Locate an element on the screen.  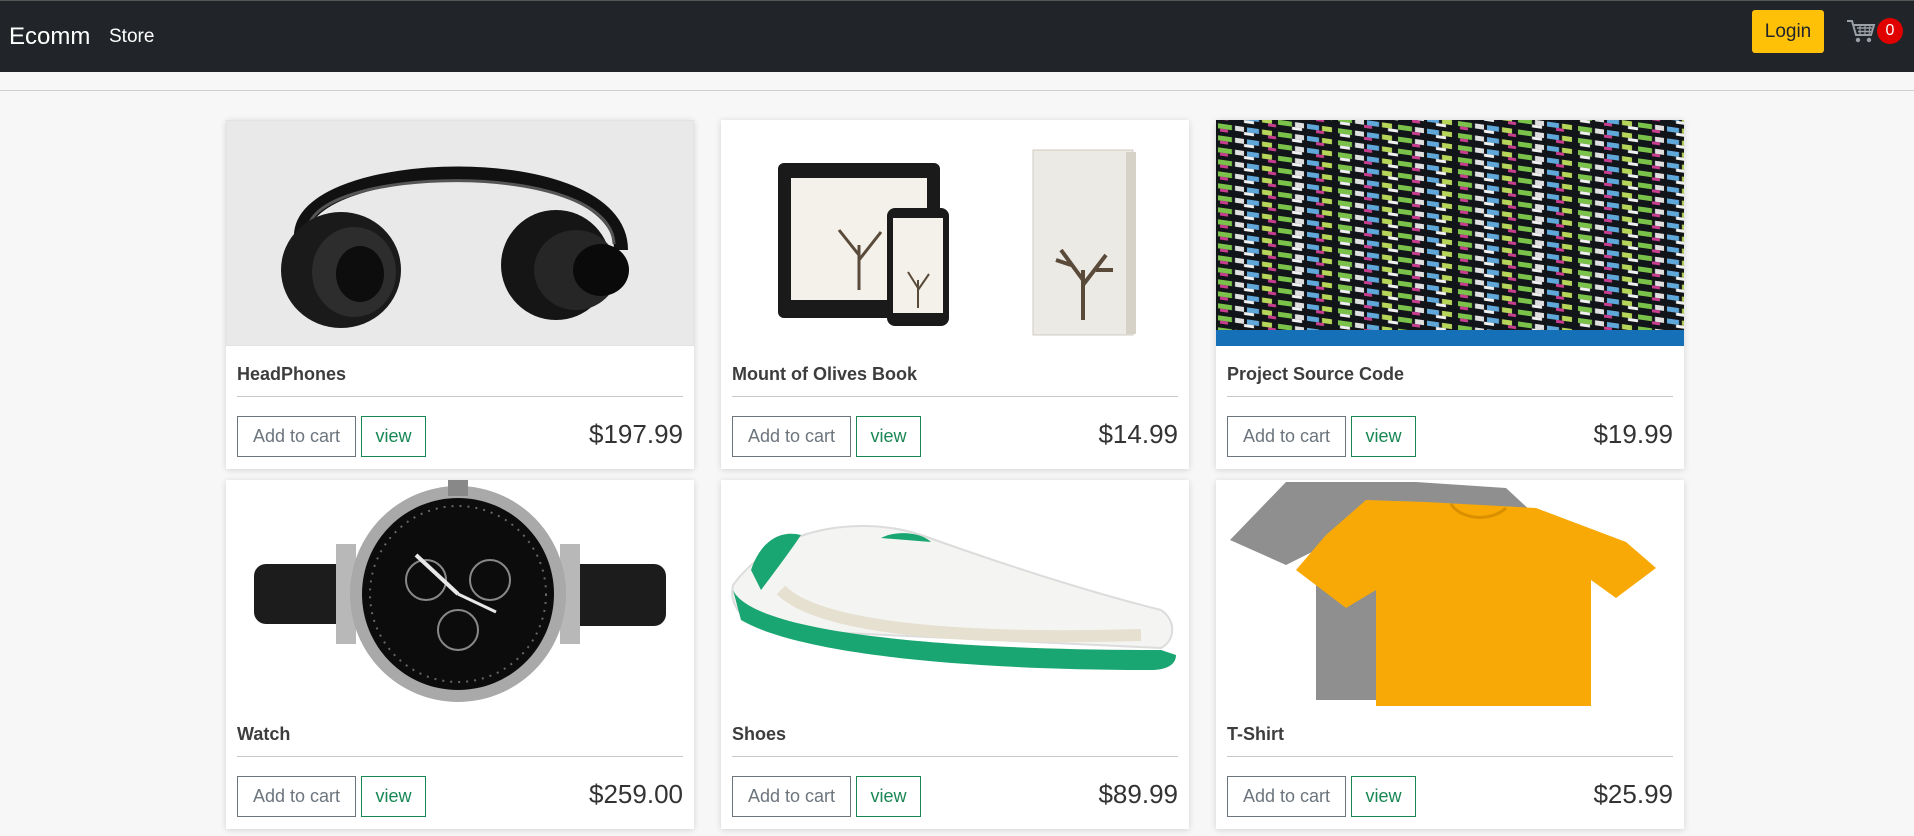
product-image-watch is located at coordinates (460, 593).